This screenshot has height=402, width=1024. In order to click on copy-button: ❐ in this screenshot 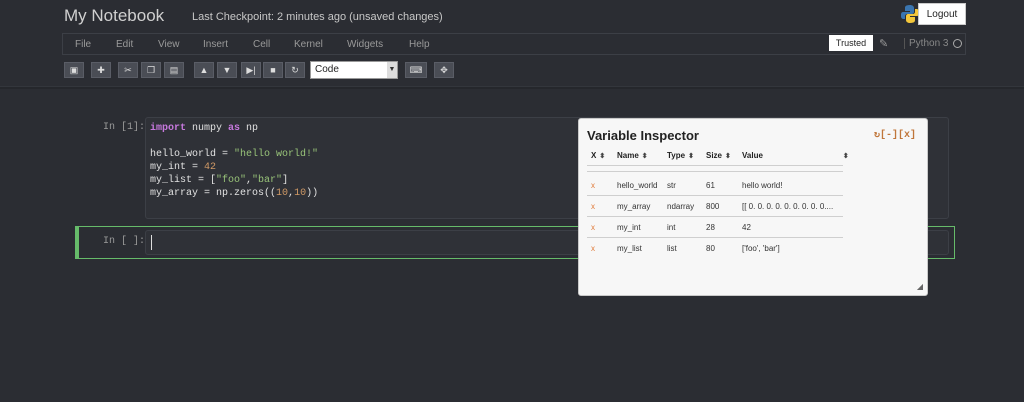, I will do `click(151, 70)`.